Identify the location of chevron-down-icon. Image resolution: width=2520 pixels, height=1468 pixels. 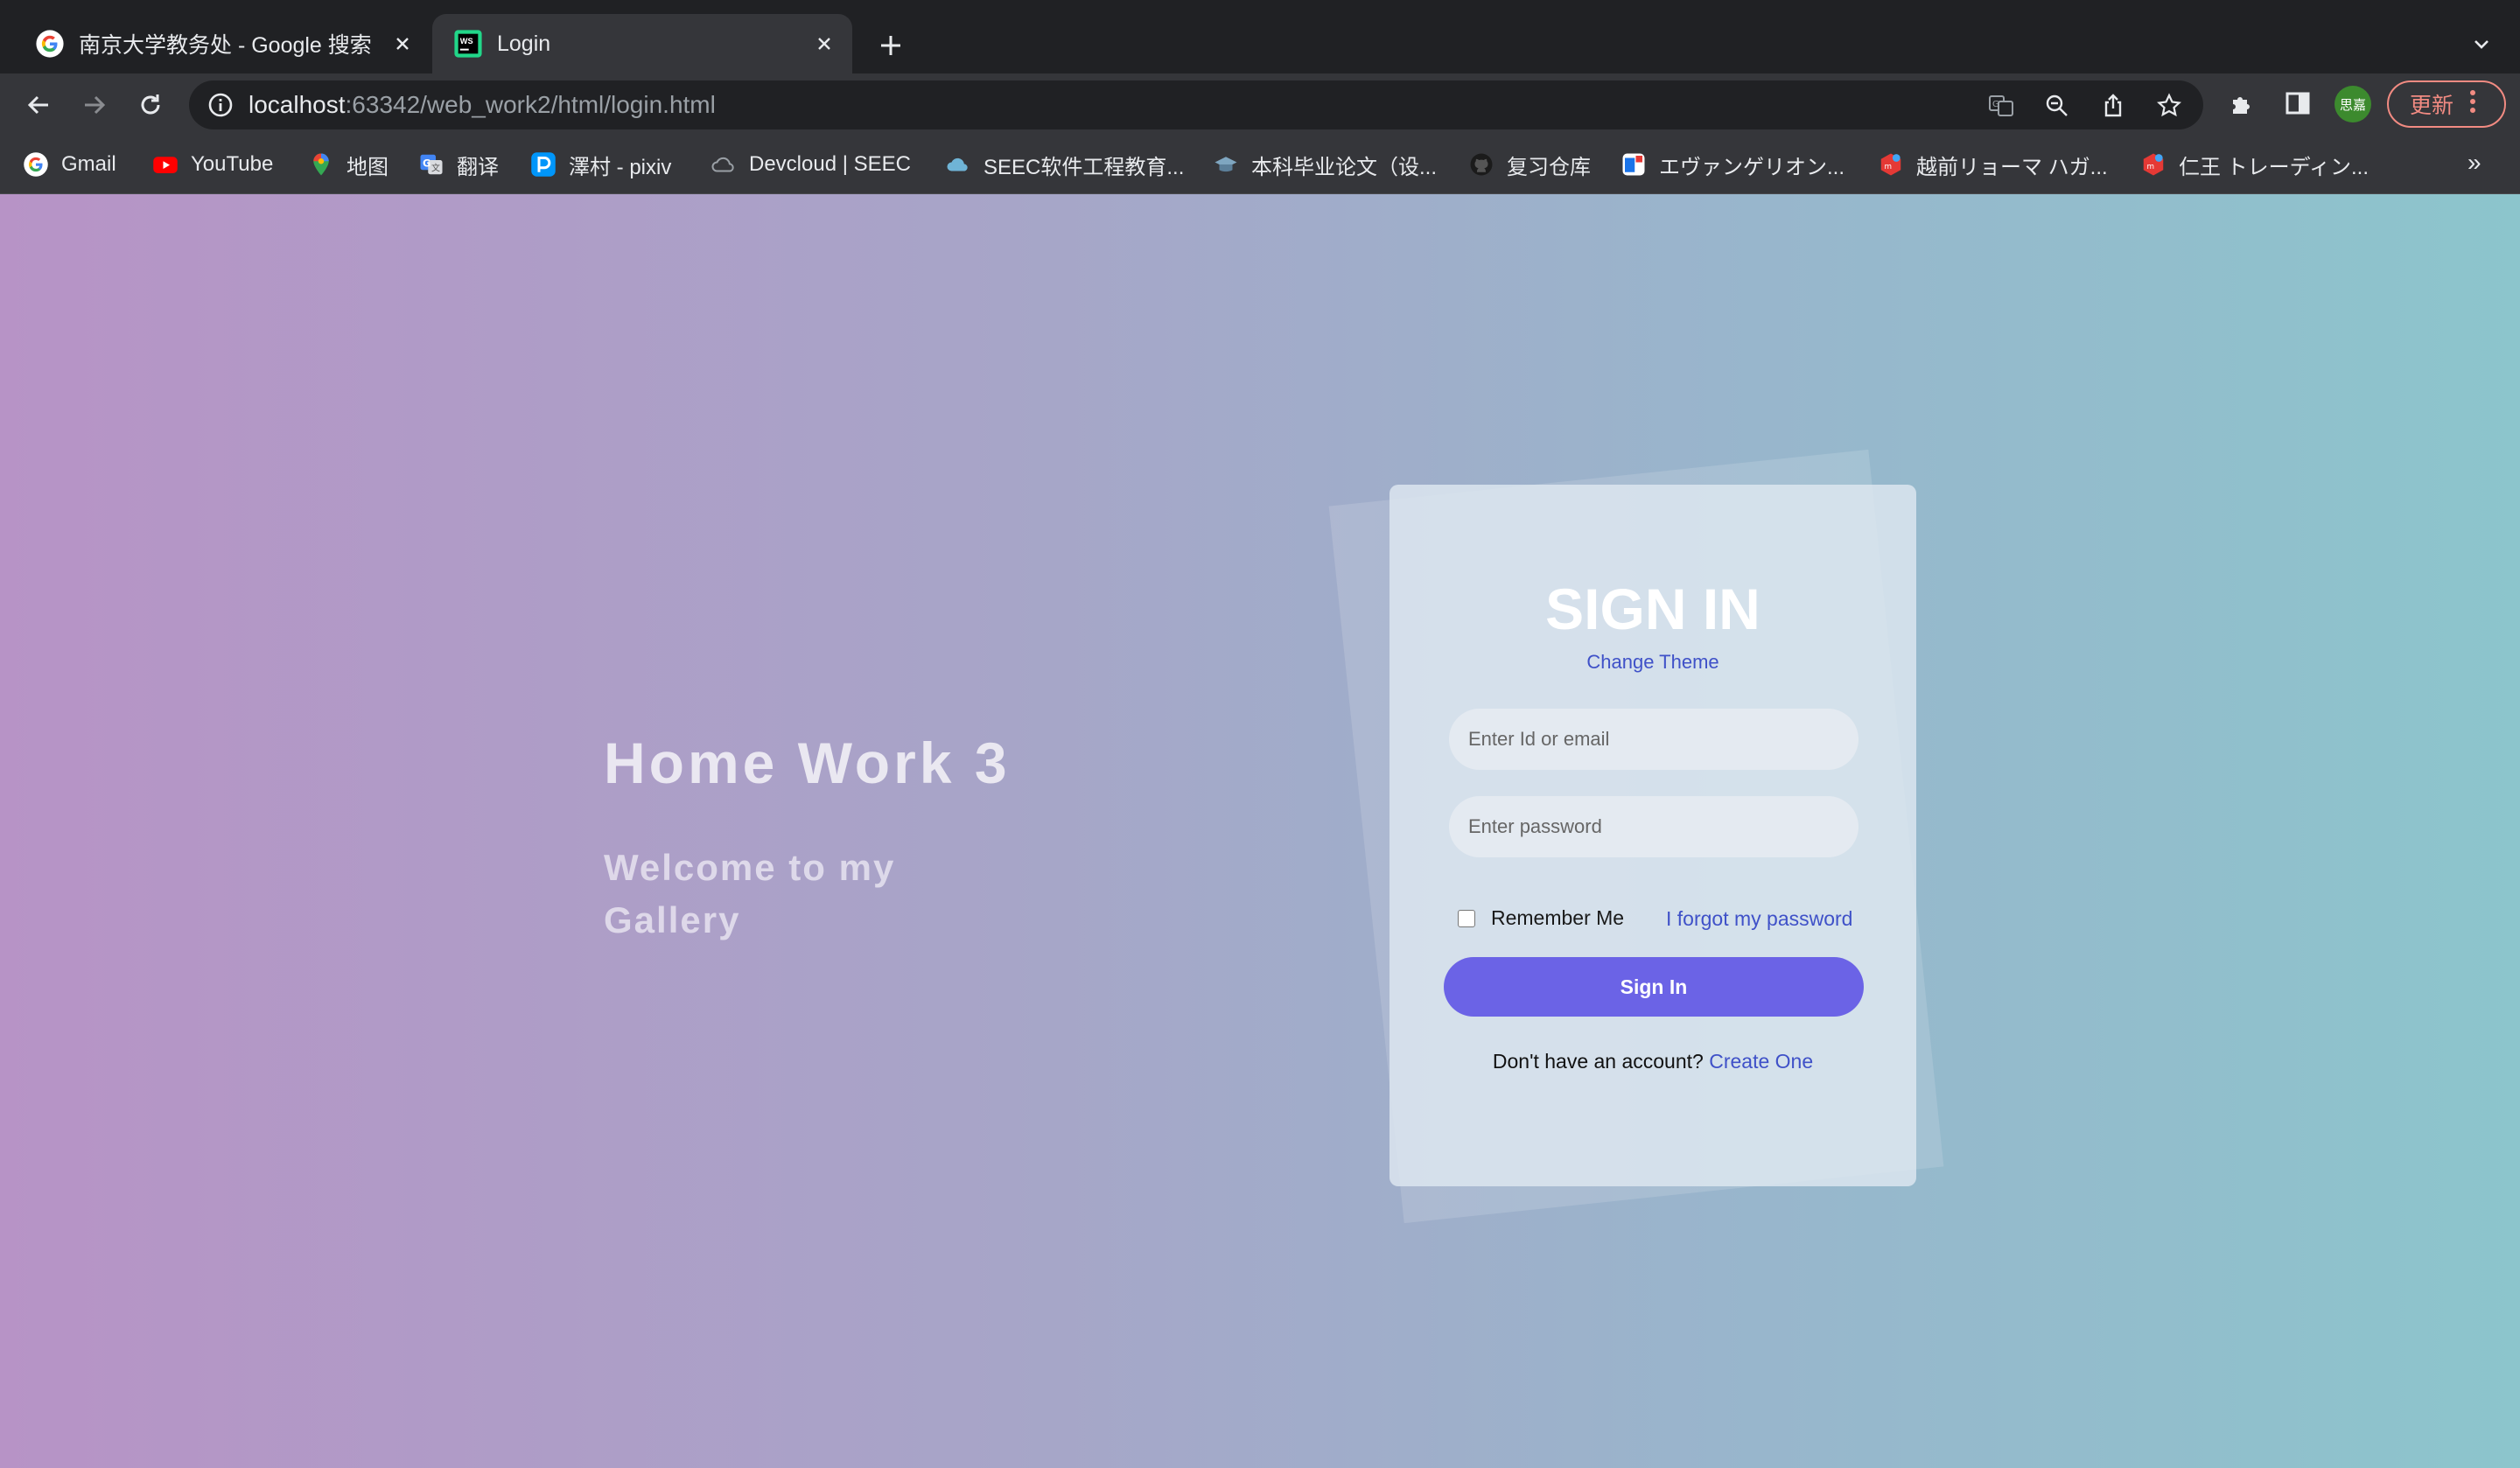
(2481, 43).